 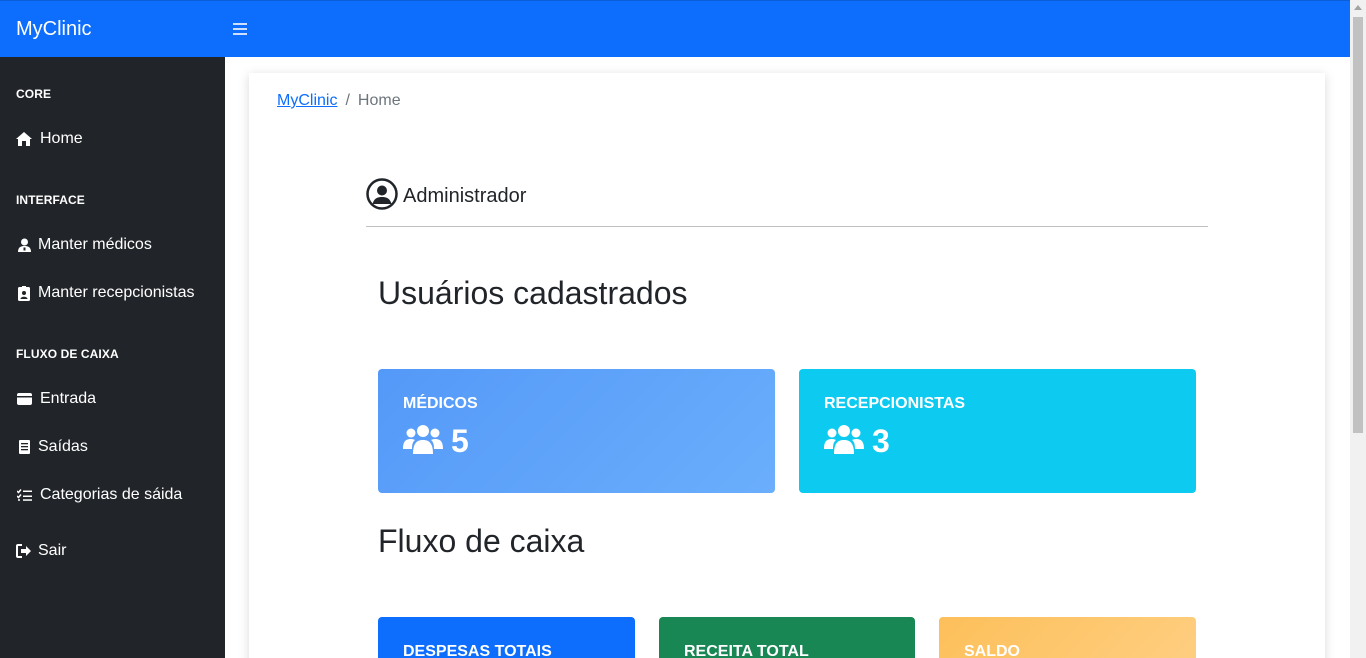 I want to click on admin-header: Administrador, so click(x=446, y=196).